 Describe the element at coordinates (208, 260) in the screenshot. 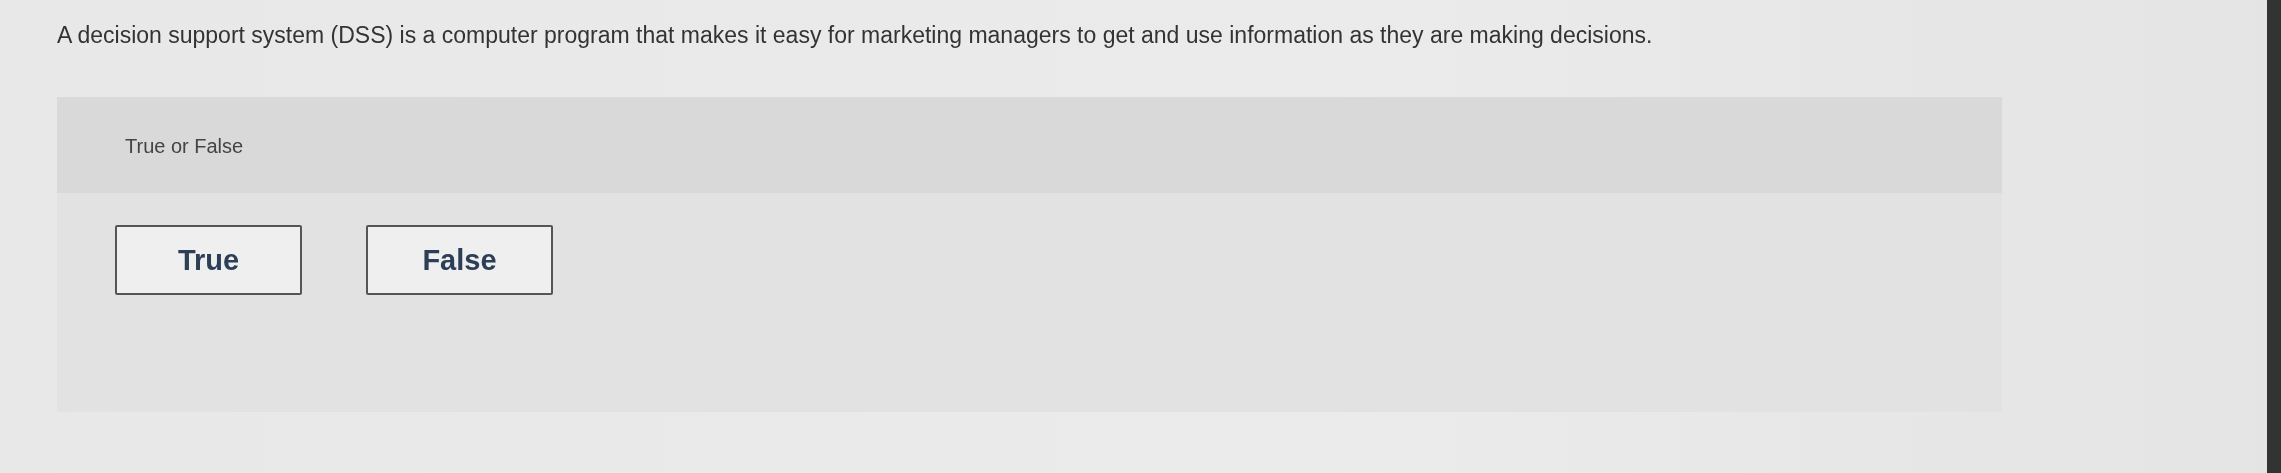

I see `answer-button: True` at that location.